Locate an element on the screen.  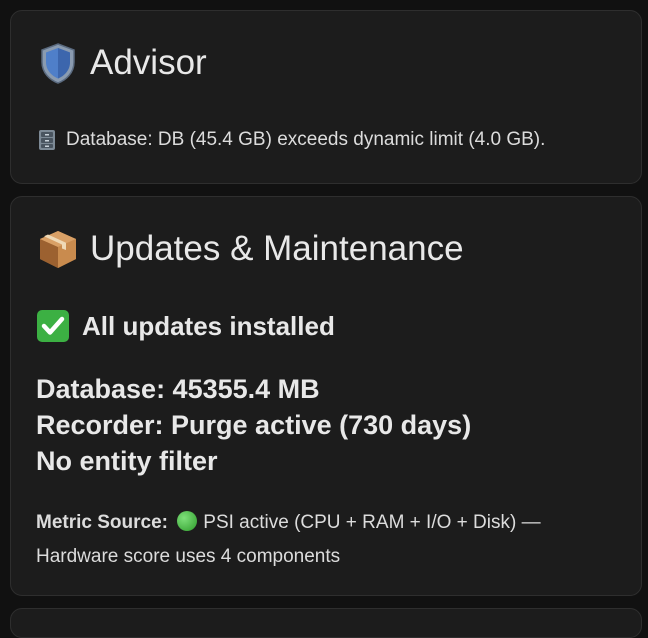
file-cabinet-icon is located at coordinates (47, 140).